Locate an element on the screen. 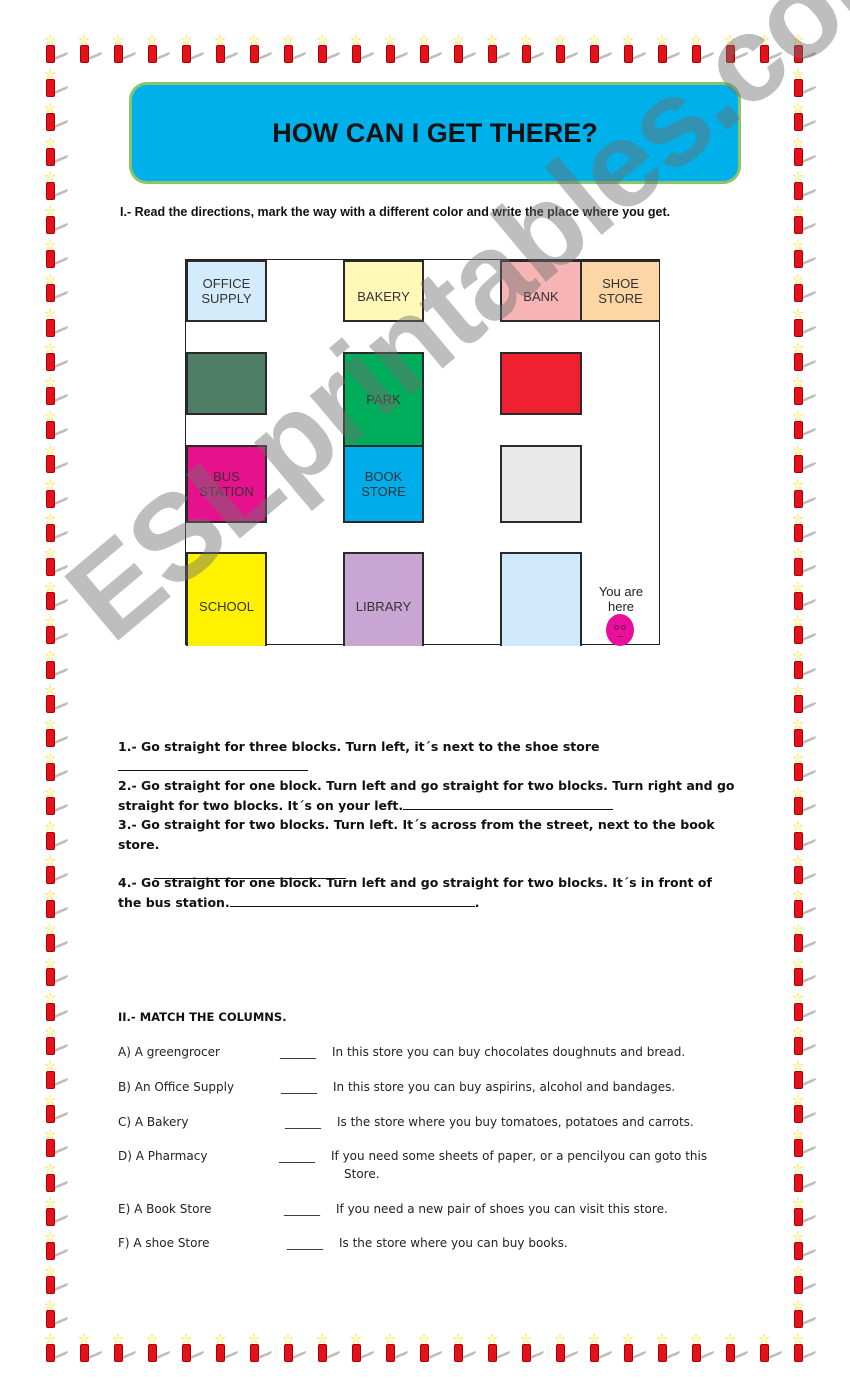 The width and height of the screenshot is (850, 1400). block-label: OFFICE SUPPLY is located at coordinates (226, 291).